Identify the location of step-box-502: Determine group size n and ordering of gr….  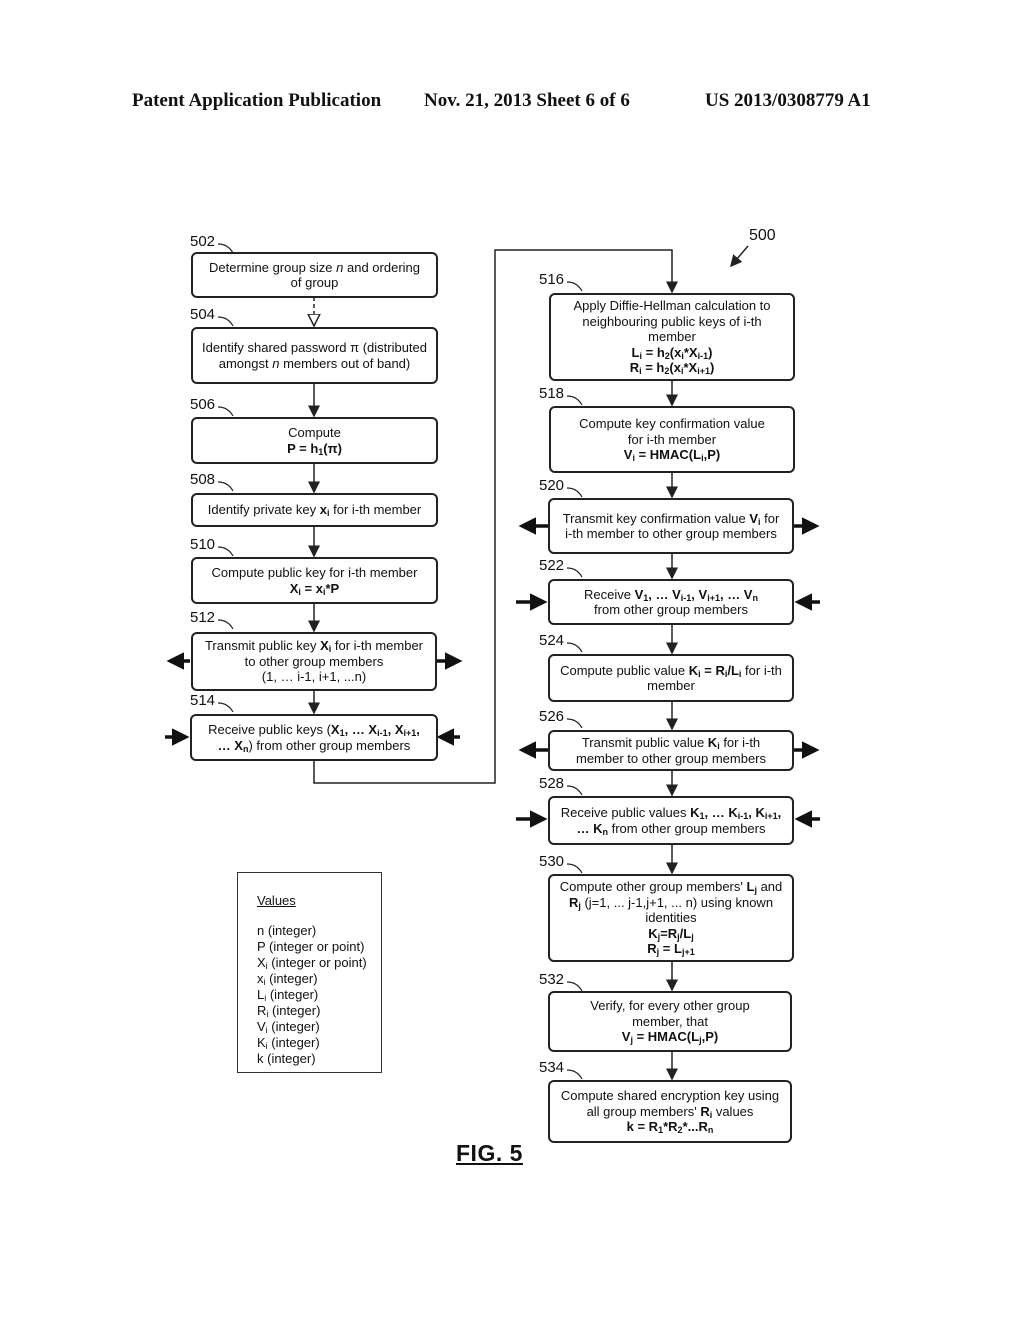
(314, 275).